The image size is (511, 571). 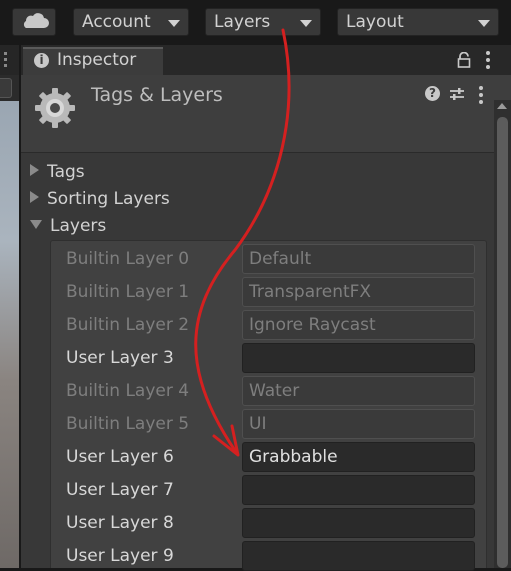 I want to click on layer-name-field: Water, so click(x=358, y=391).